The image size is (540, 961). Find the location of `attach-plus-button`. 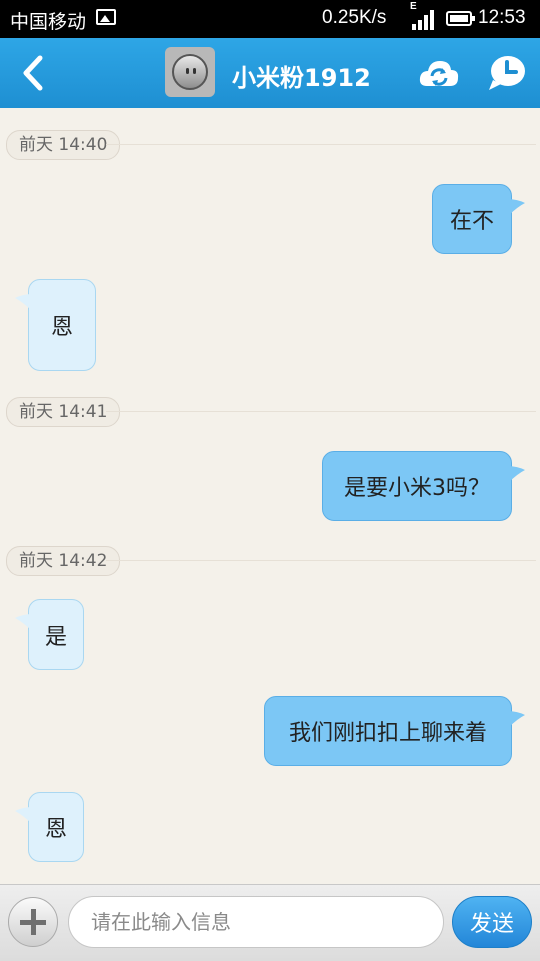

attach-plus-button is located at coordinates (33, 922).